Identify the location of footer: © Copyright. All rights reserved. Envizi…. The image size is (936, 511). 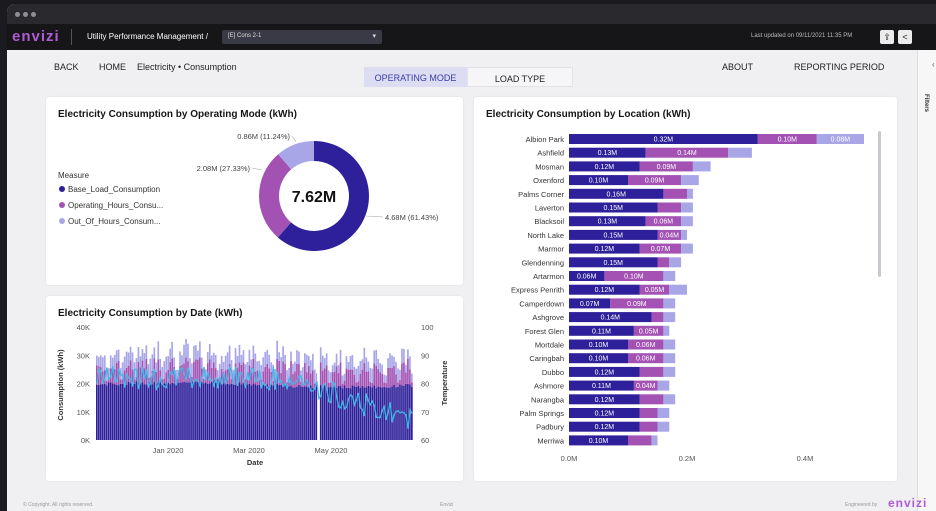
(471, 503).